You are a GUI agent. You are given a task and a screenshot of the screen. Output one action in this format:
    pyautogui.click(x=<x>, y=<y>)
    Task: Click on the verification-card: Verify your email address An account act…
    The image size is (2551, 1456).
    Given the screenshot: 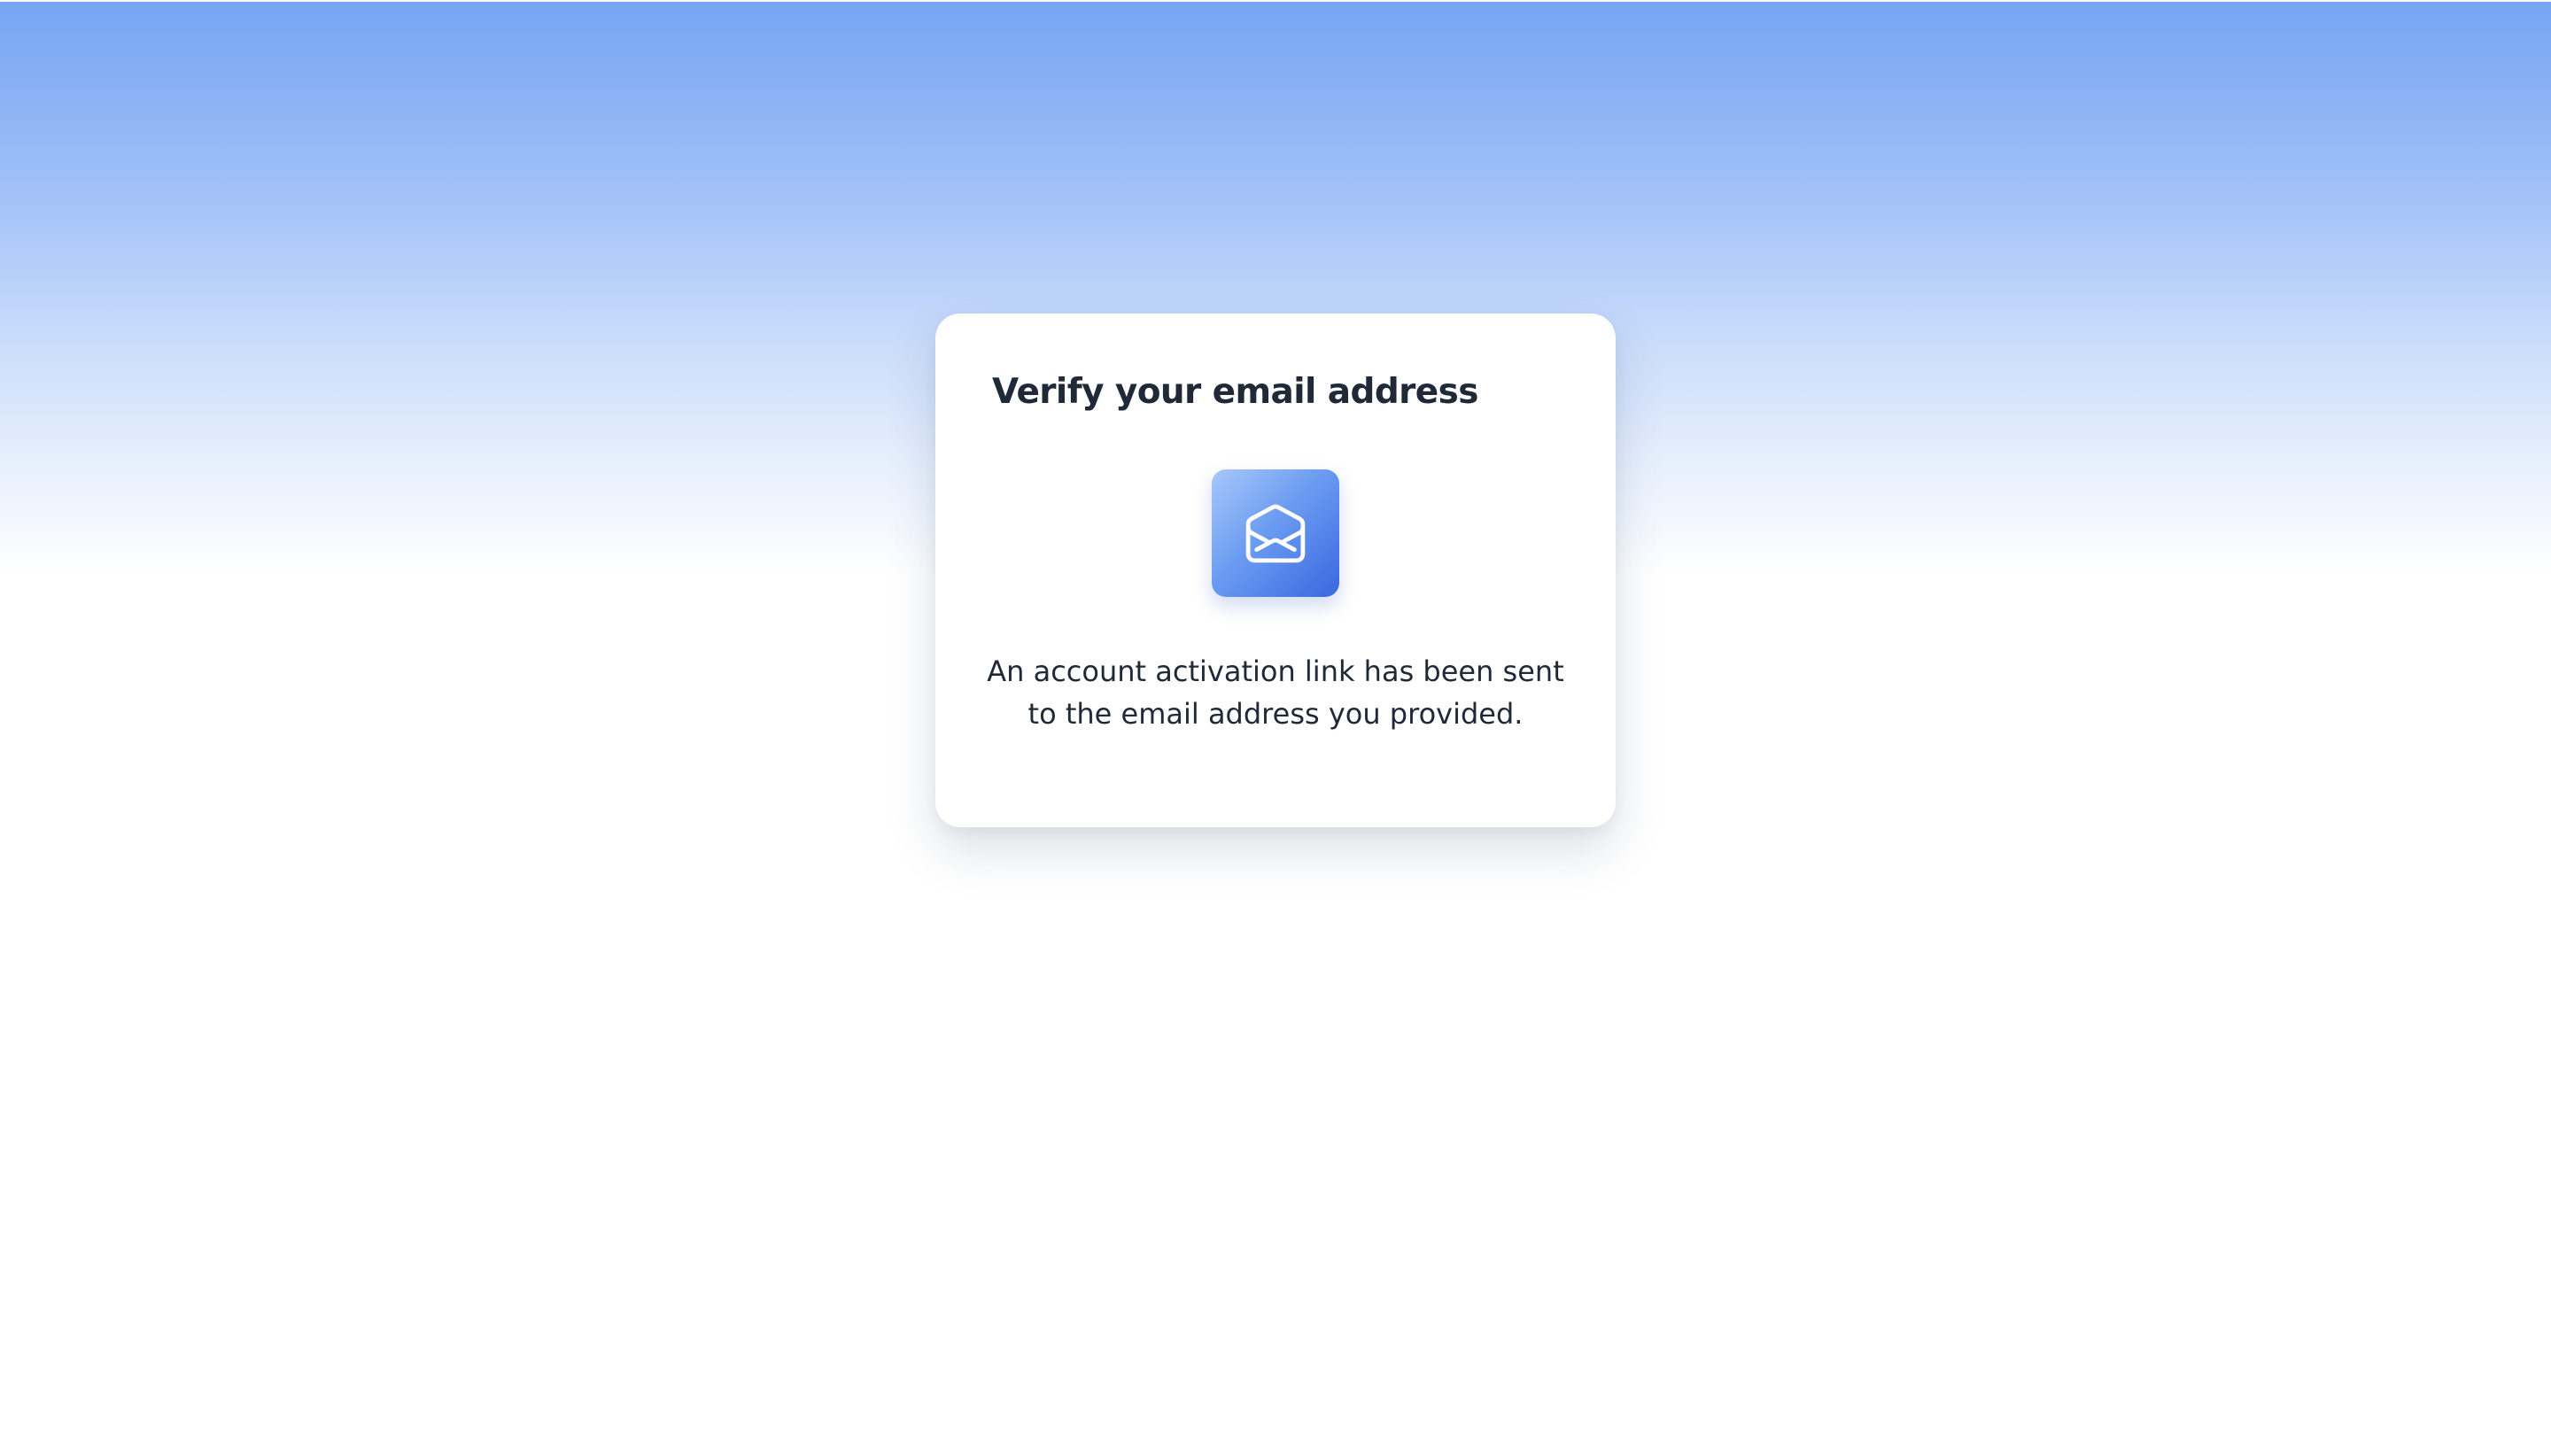 What is the action you would take?
    pyautogui.click(x=1275, y=570)
    